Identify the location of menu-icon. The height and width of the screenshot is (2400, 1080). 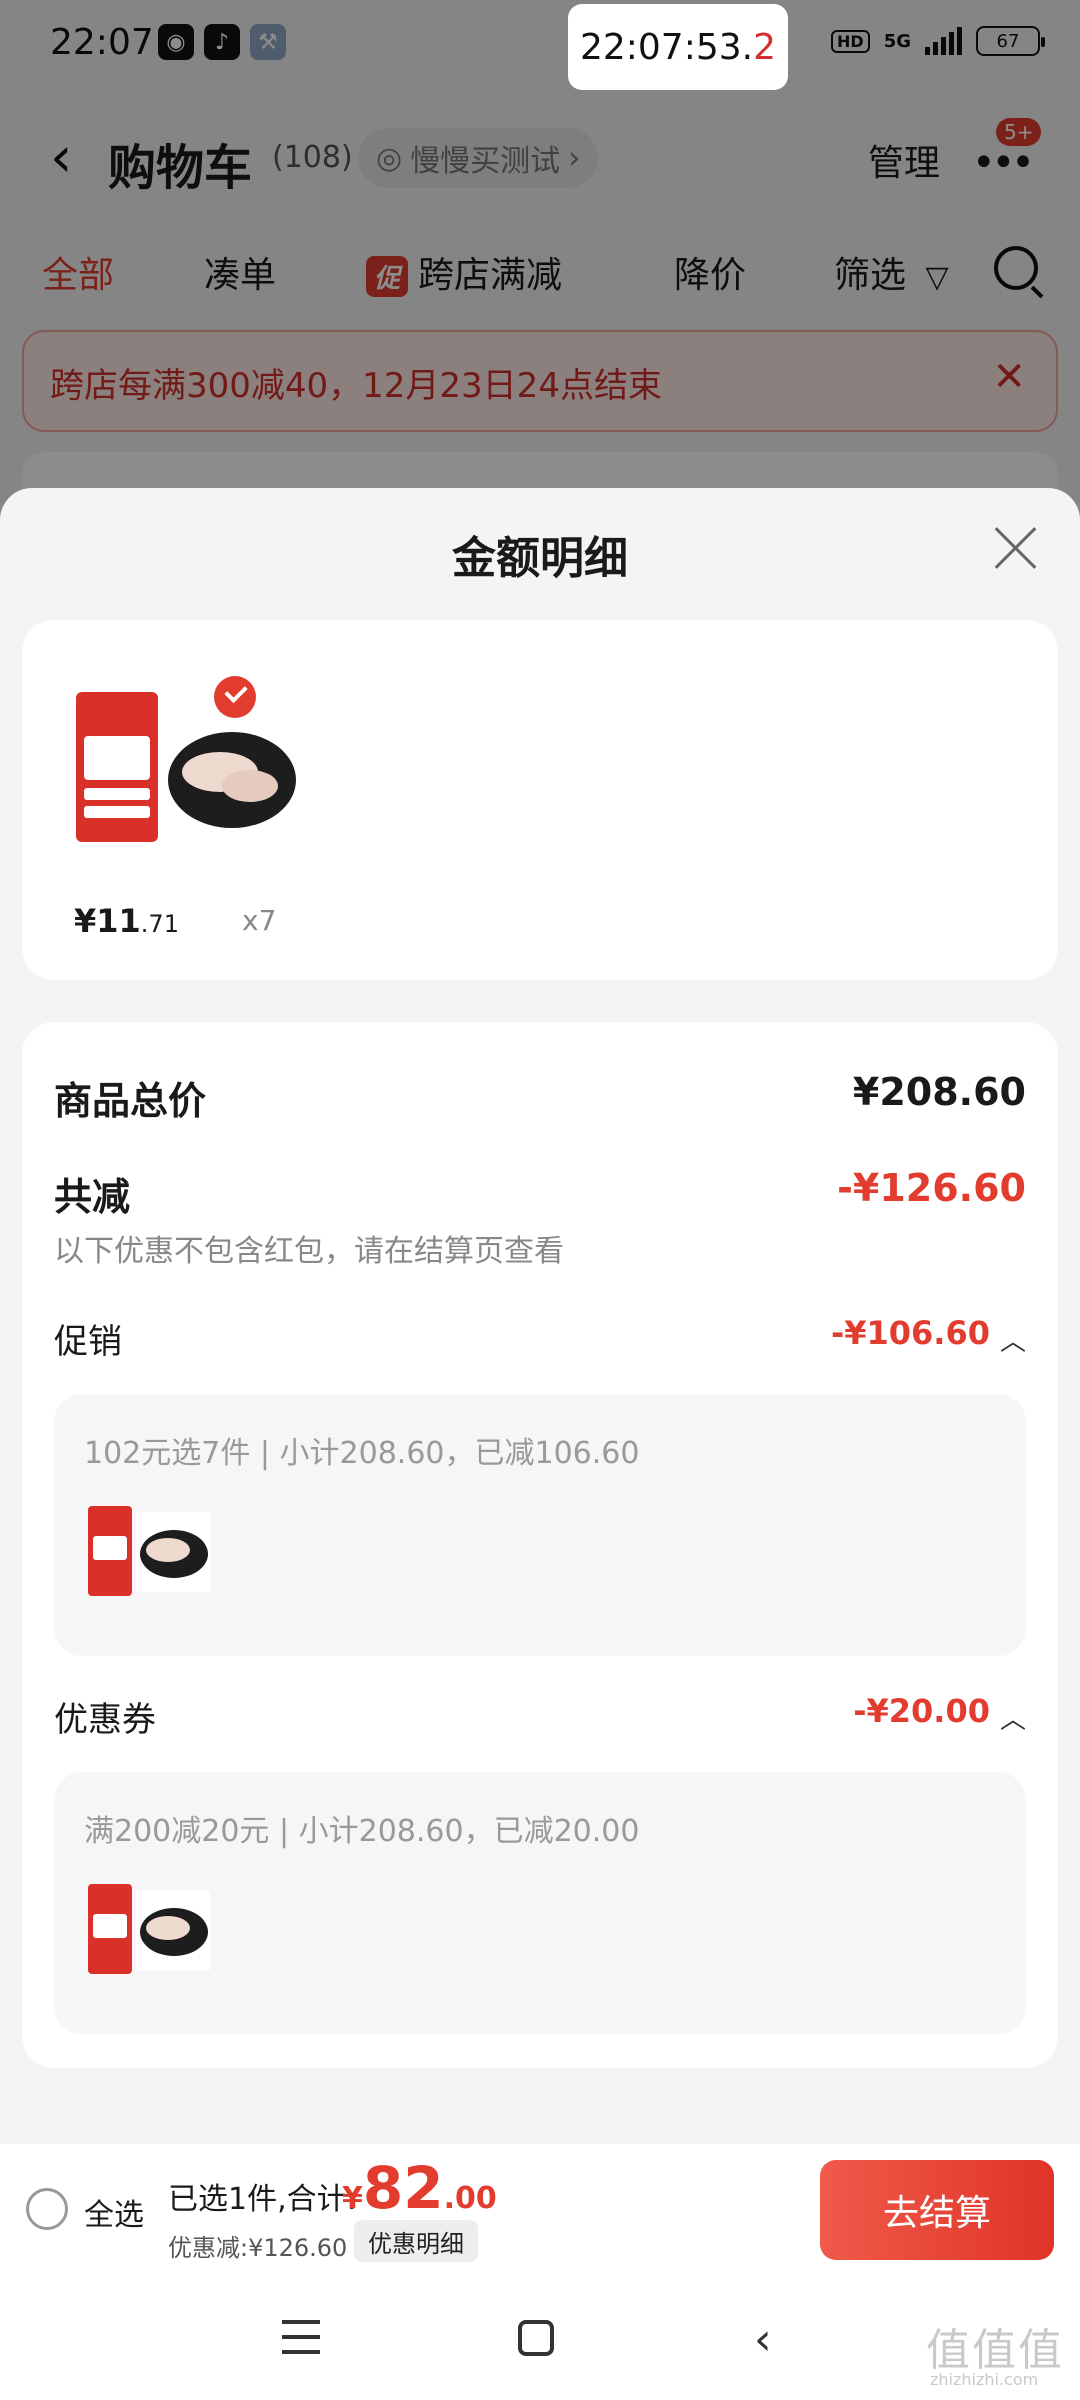
(301, 2337).